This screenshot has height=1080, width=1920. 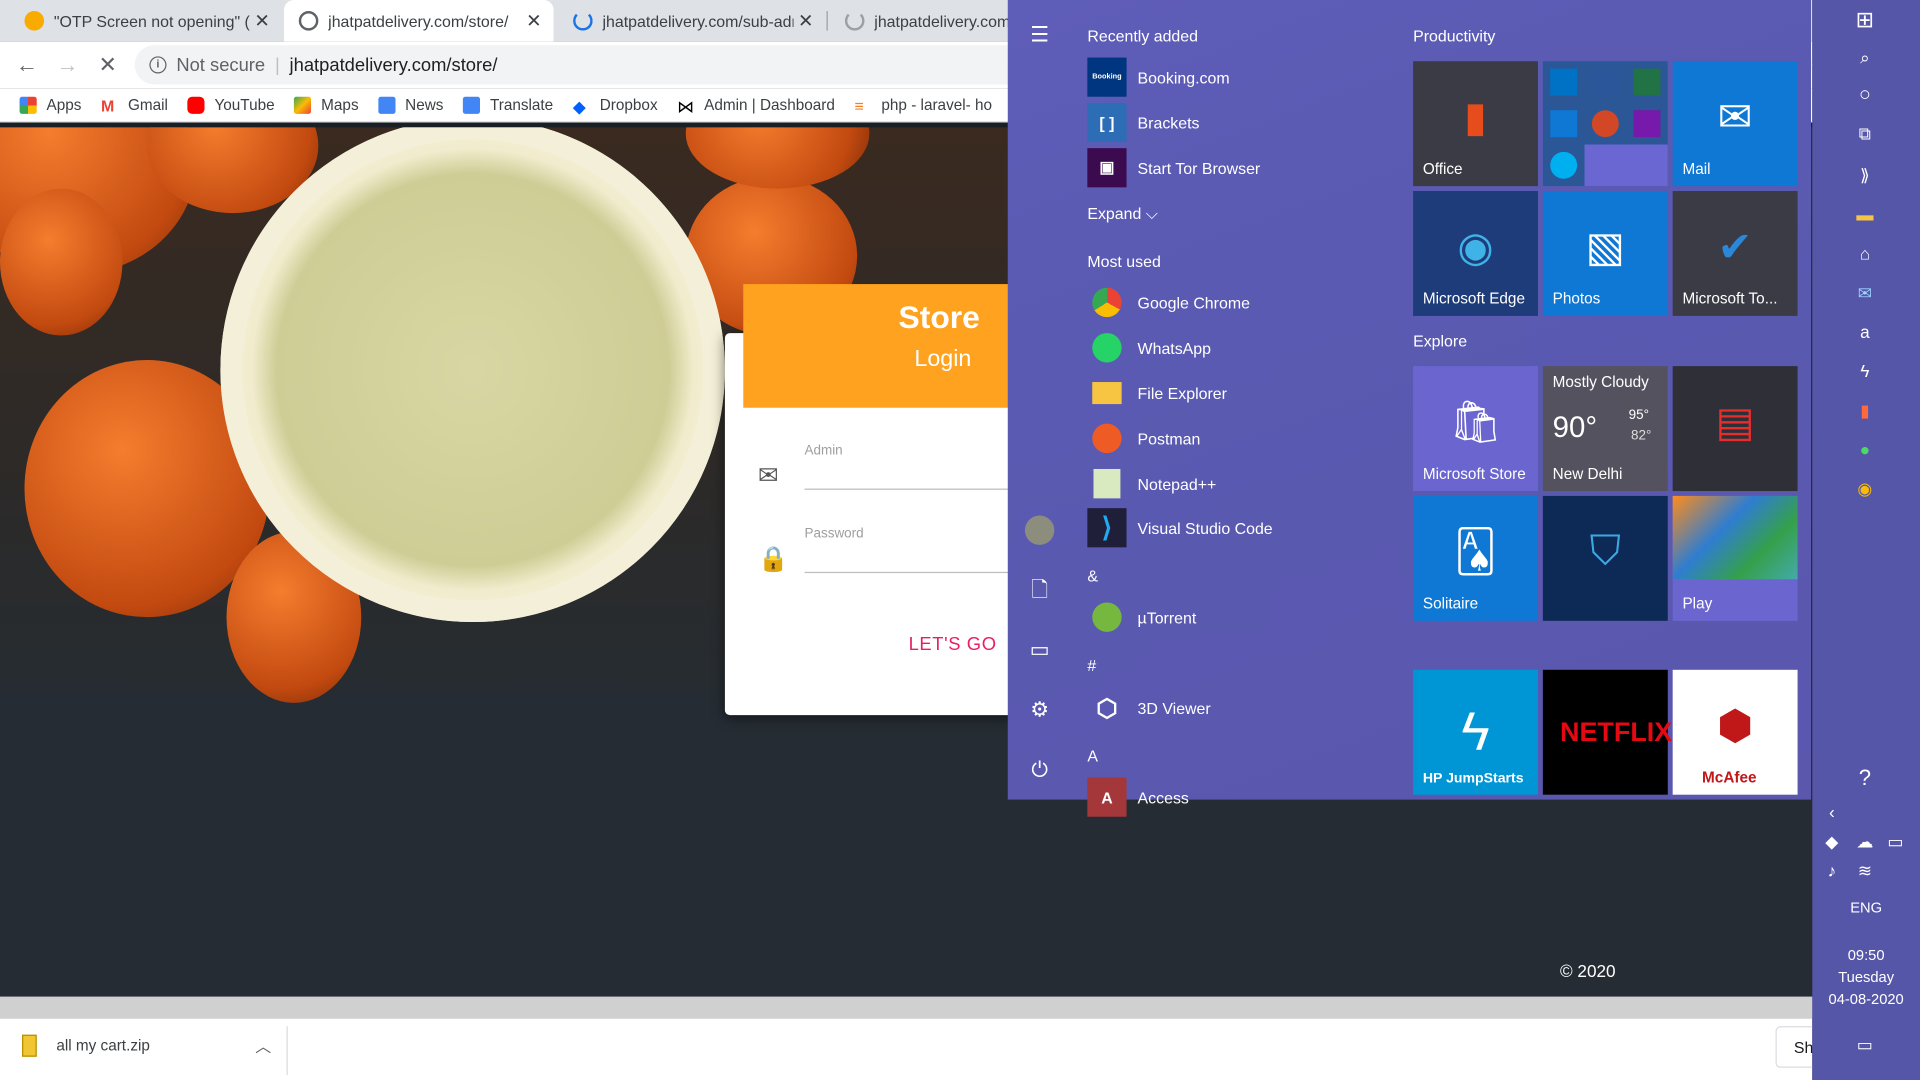 I want to click on tile-office: ▮ Office, so click(x=1475, y=124).